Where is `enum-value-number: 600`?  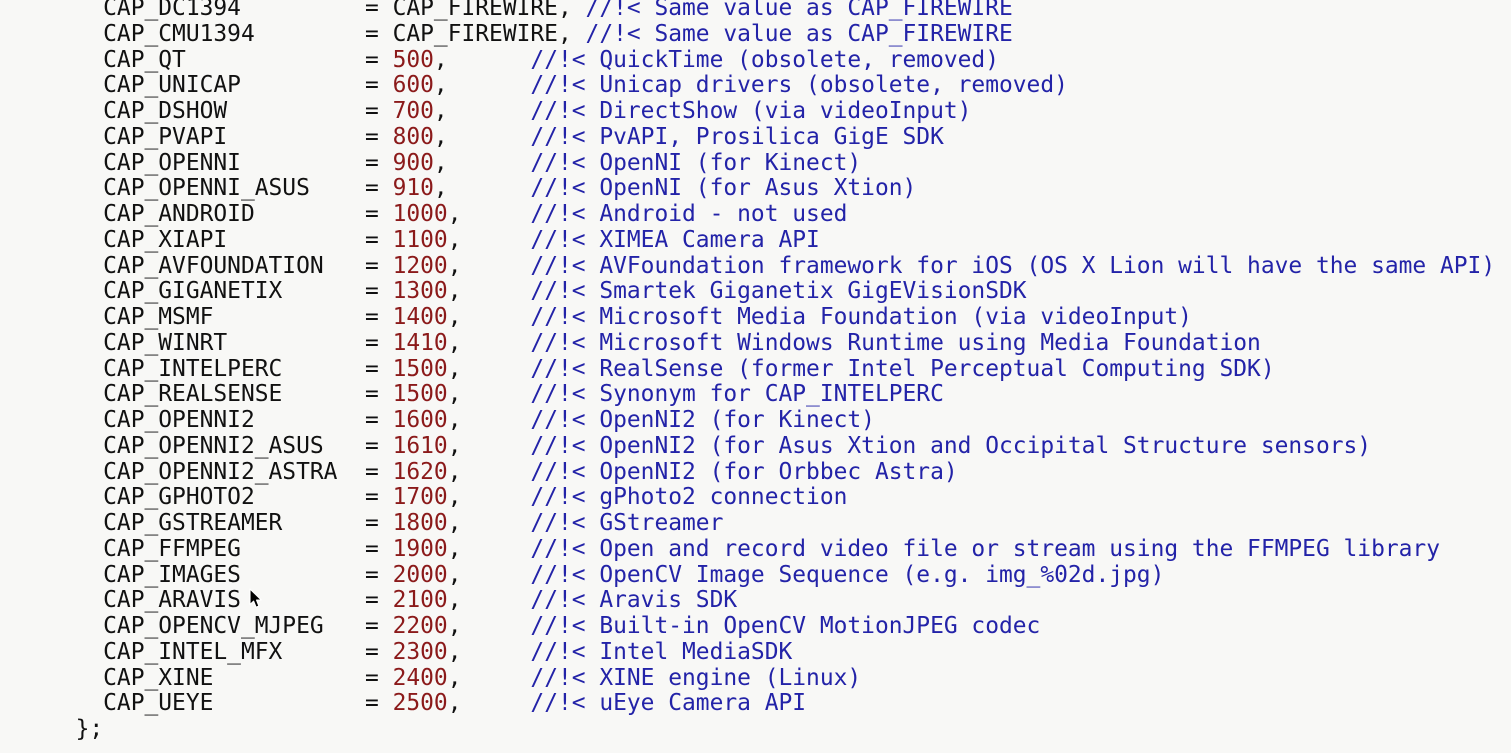
enum-value-number: 600 is located at coordinates (413, 85).